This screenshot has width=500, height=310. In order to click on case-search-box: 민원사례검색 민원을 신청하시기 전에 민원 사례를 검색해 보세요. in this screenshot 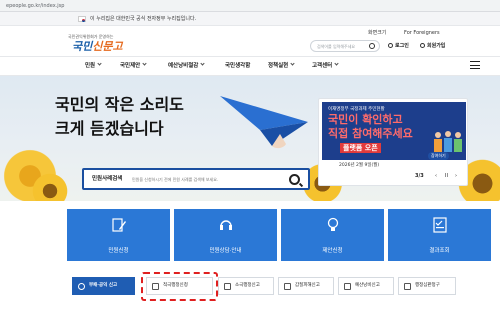, I will do `click(196, 179)`.